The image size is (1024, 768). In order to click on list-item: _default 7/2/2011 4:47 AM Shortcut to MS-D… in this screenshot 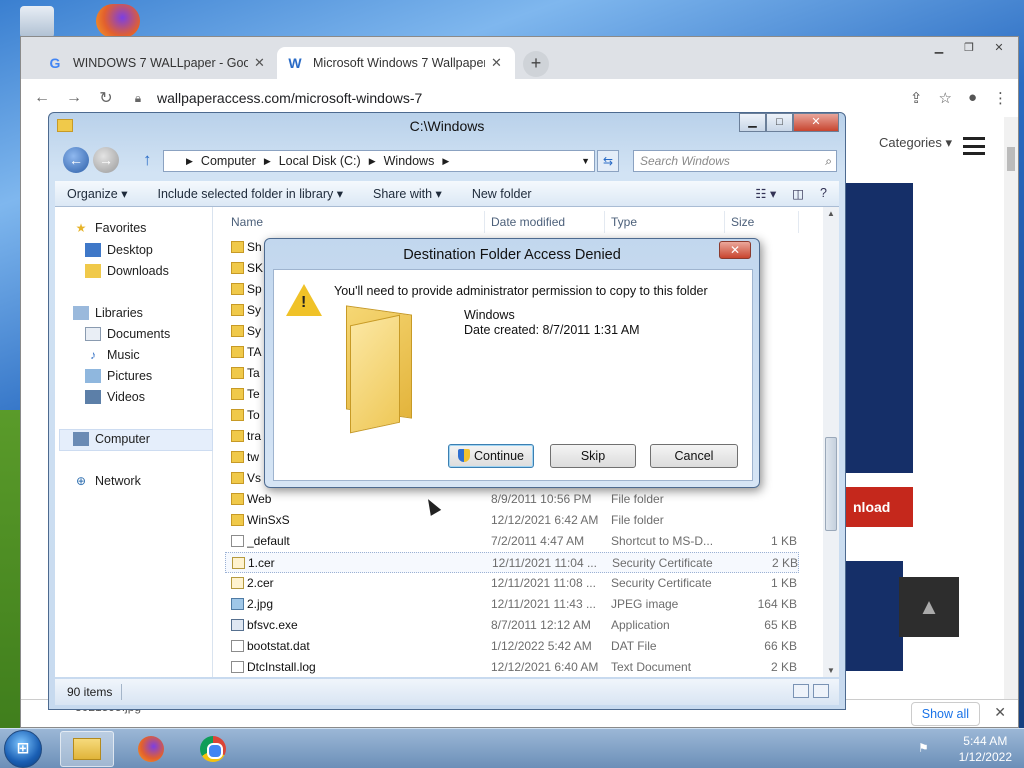, I will do `click(512, 541)`.